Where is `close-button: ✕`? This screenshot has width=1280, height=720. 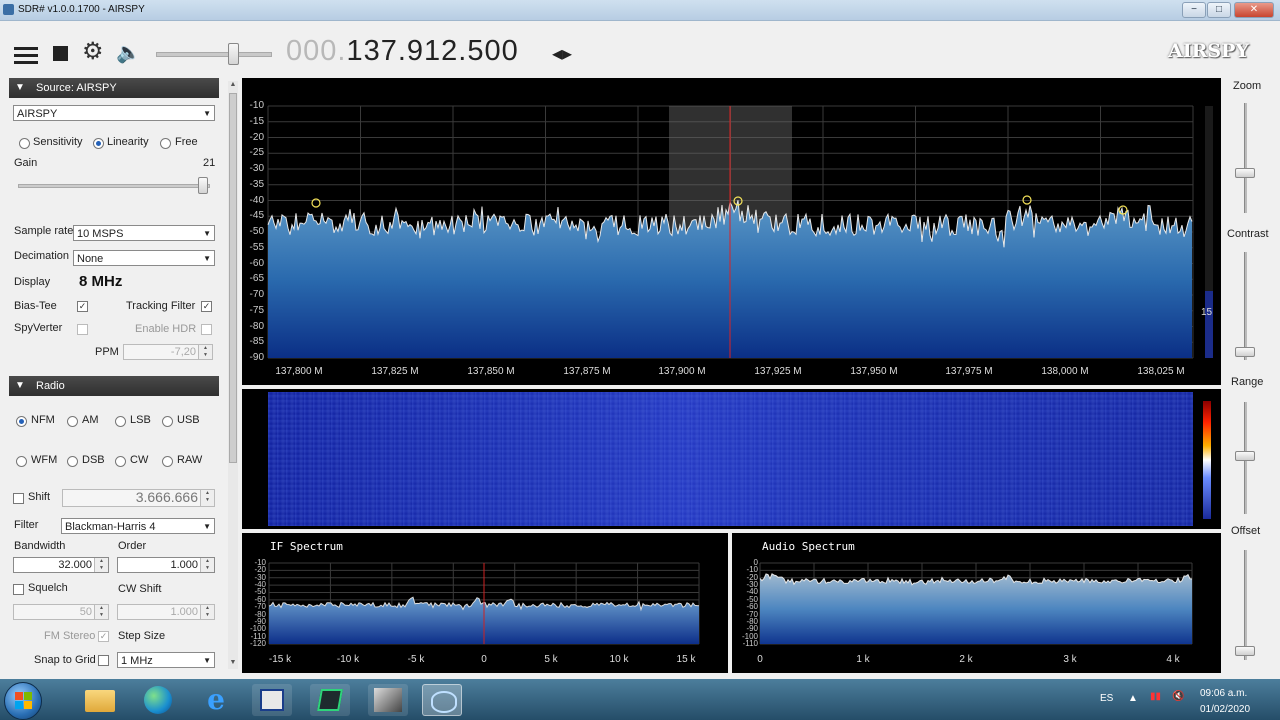 close-button: ✕ is located at coordinates (1254, 10).